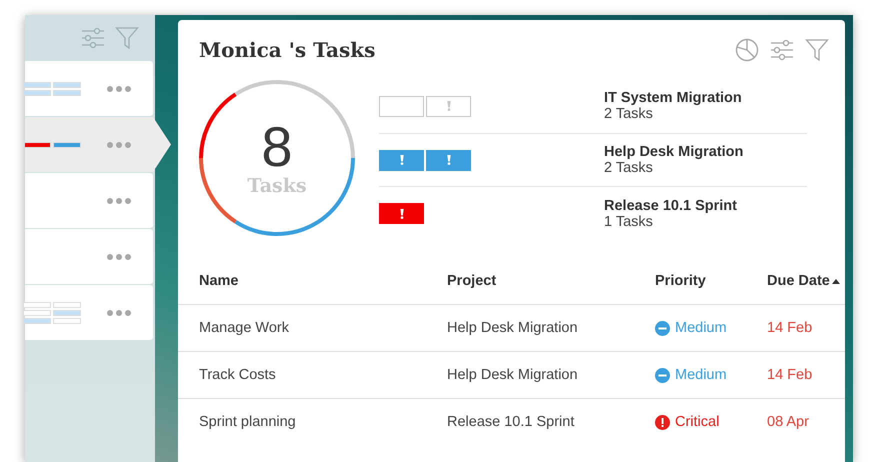 This screenshot has height=462, width=878. Describe the element at coordinates (323, 281) in the screenshot. I see `column-header: Name` at that location.